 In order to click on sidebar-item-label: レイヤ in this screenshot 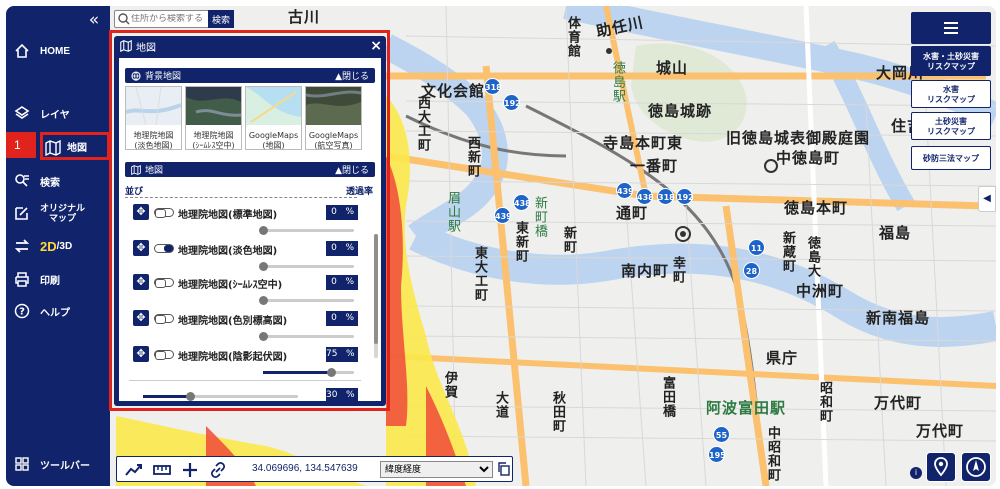, I will do `click(55, 115)`.